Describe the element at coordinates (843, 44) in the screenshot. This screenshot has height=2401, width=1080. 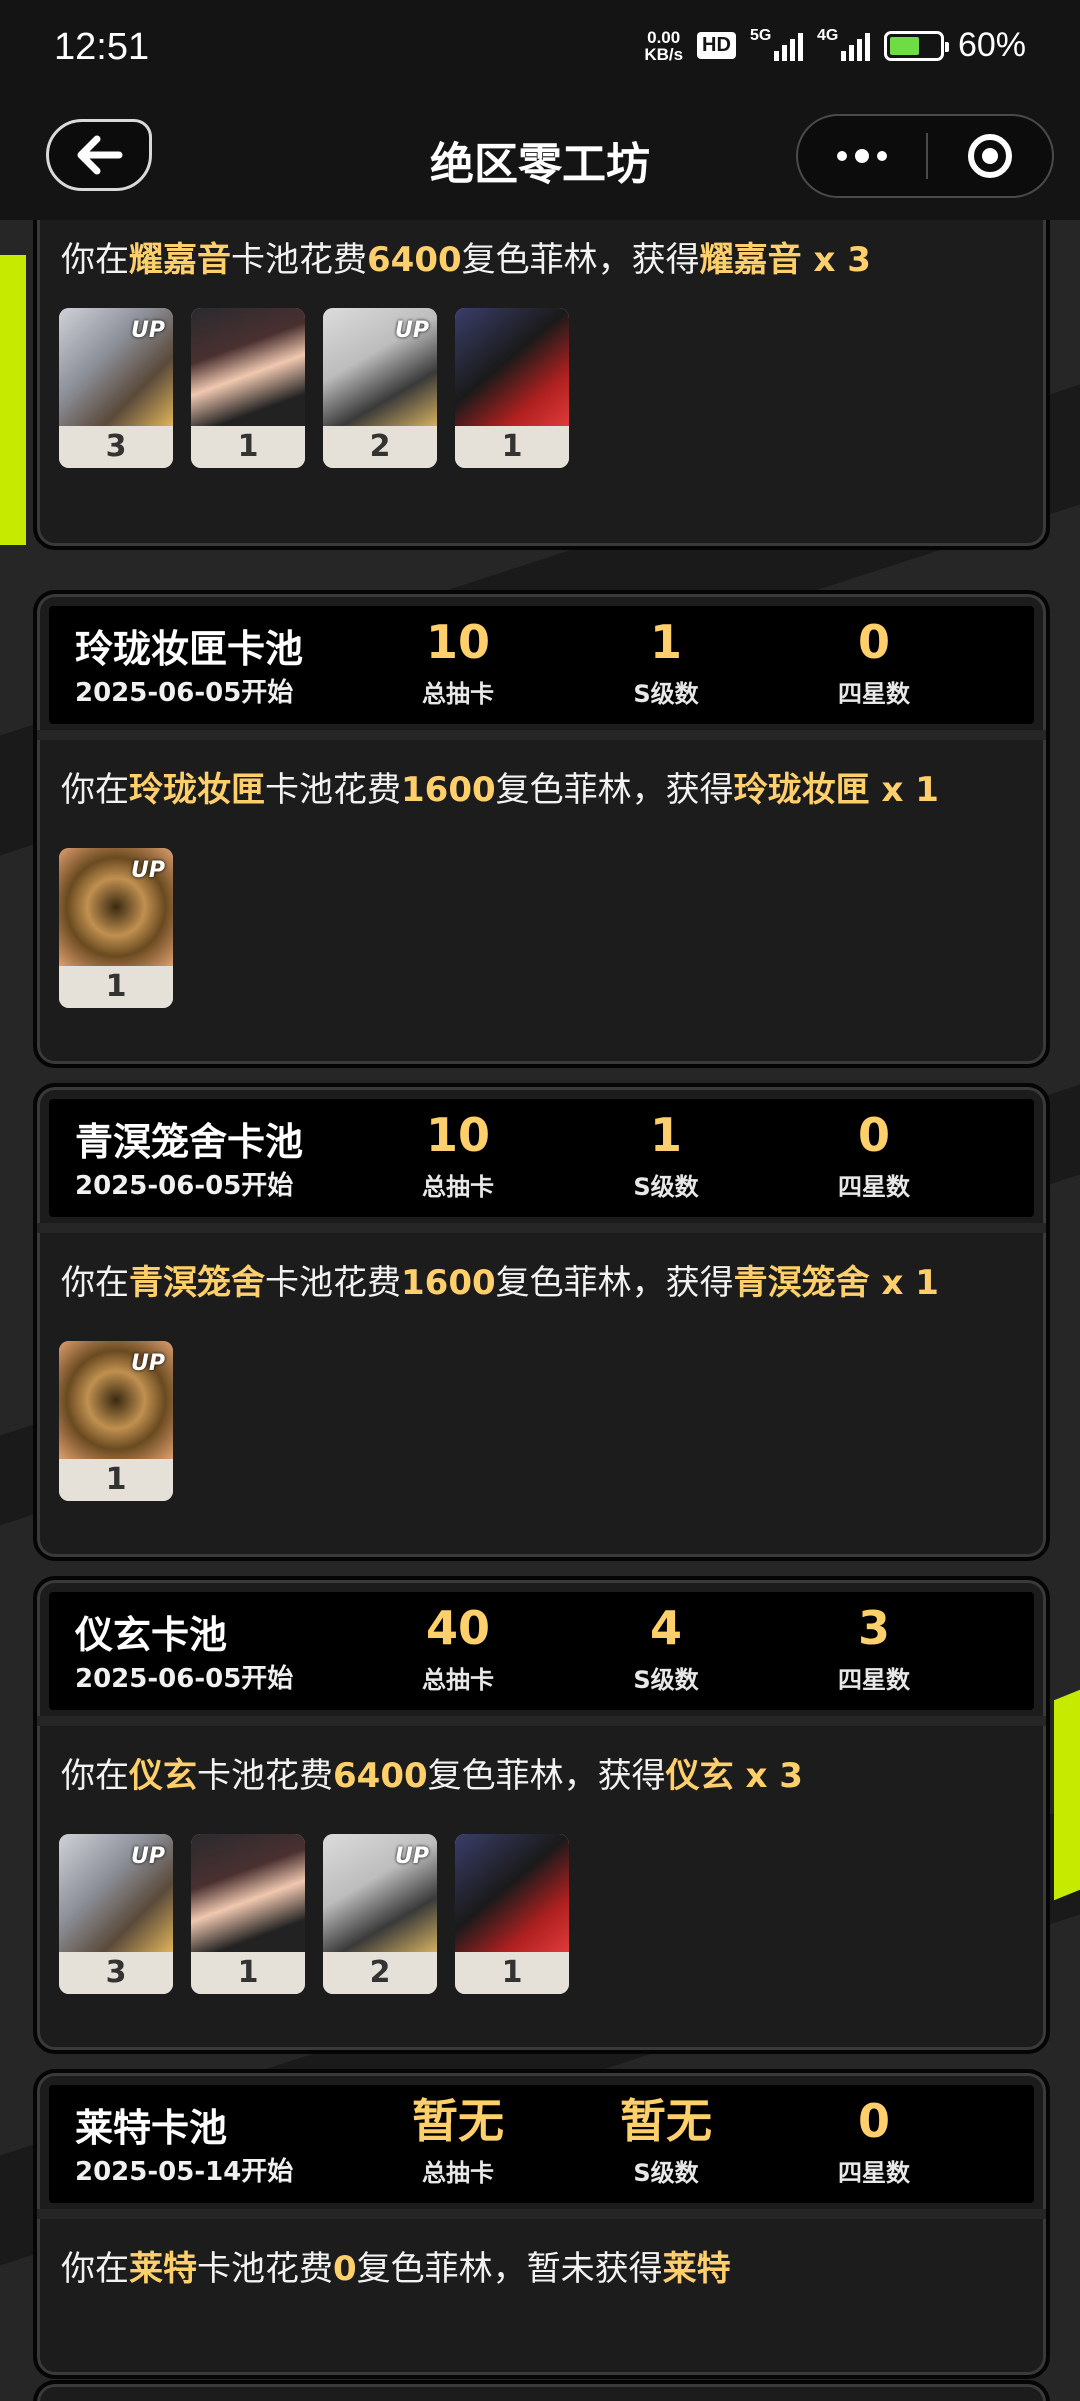
I see `signal-4g-icon: 4G` at that location.